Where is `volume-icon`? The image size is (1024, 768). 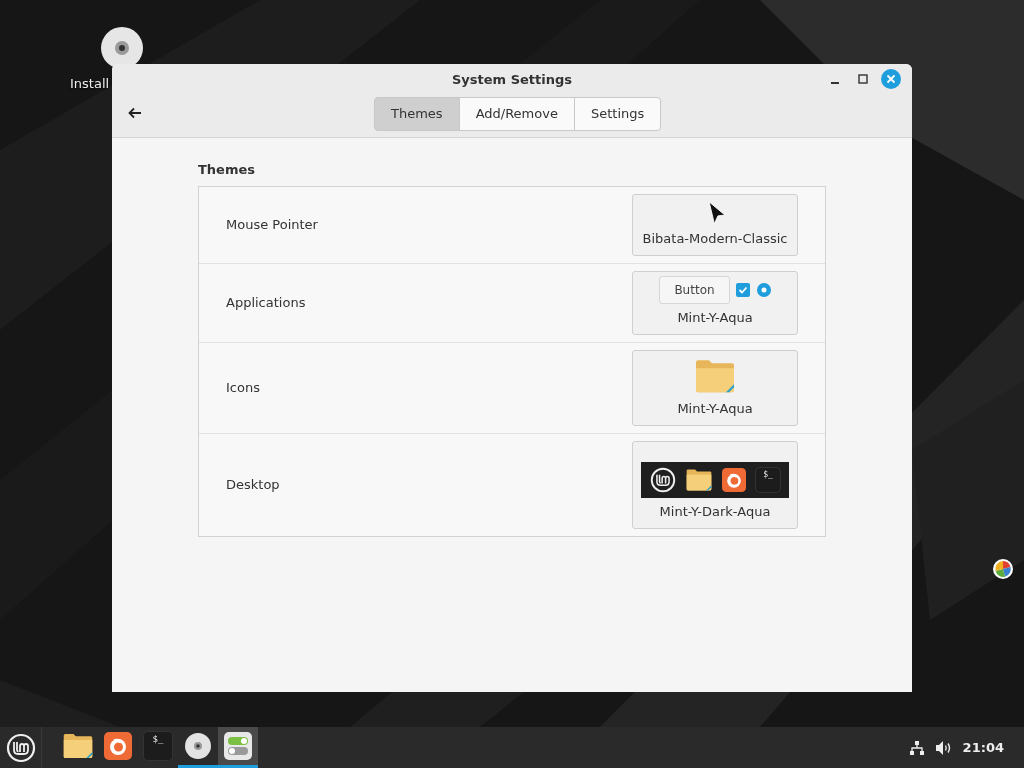 volume-icon is located at coordinates (943, 747).